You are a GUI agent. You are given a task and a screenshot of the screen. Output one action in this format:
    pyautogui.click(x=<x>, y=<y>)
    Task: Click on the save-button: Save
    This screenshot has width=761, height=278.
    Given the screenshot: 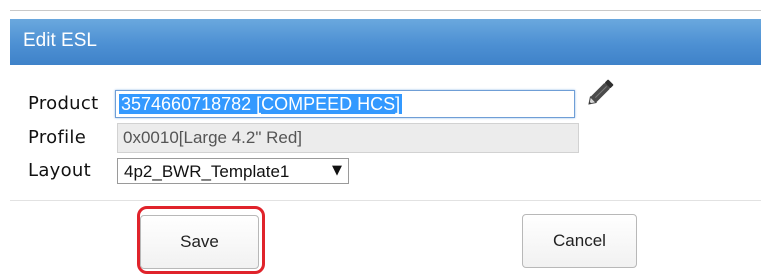 What is the action you would take?
    pyautogui.click(x=199, y=242)
    